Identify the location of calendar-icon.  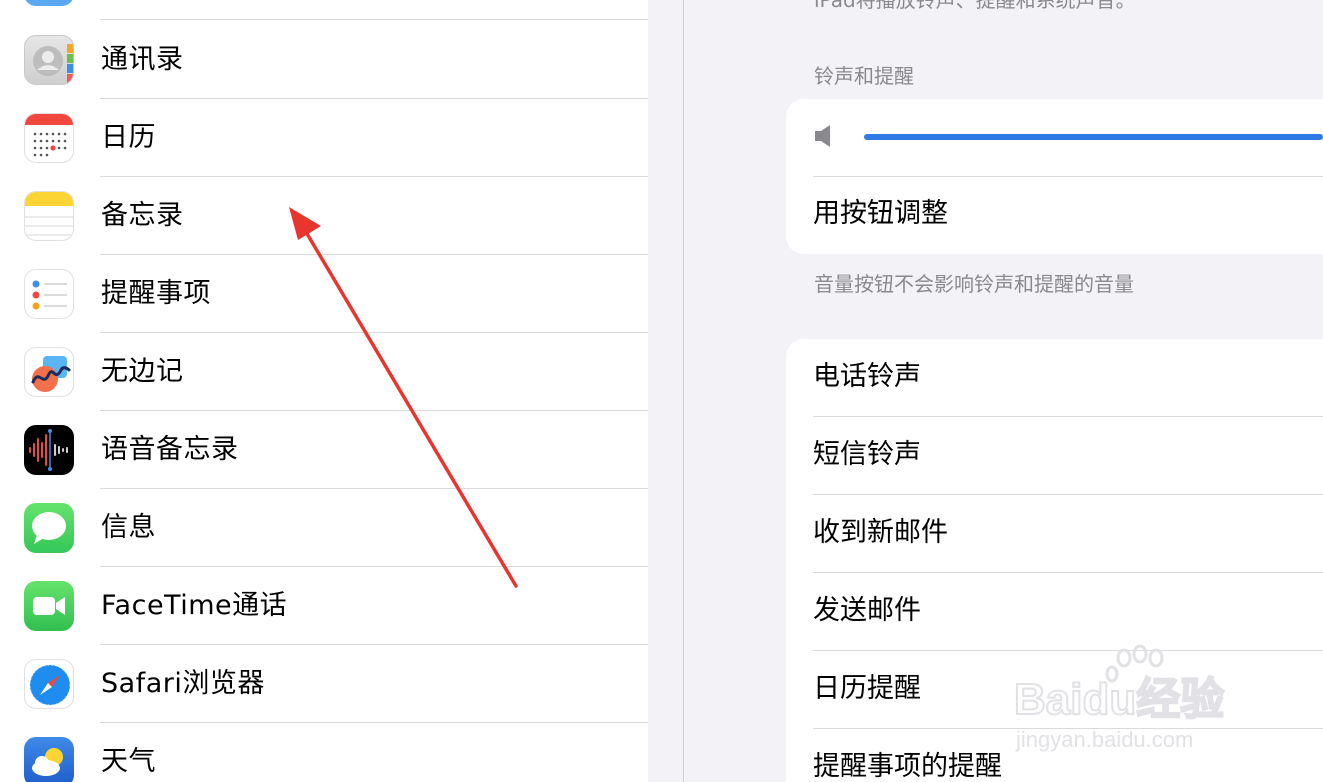
(49, 138).